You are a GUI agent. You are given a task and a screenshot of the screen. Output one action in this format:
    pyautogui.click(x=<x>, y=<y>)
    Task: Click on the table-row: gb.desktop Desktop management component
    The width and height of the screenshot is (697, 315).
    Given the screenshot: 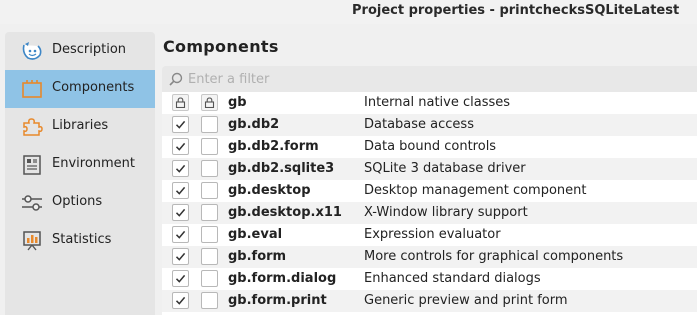 What is the action you would take?
    pyautogui.click(x=429, y=191)
    